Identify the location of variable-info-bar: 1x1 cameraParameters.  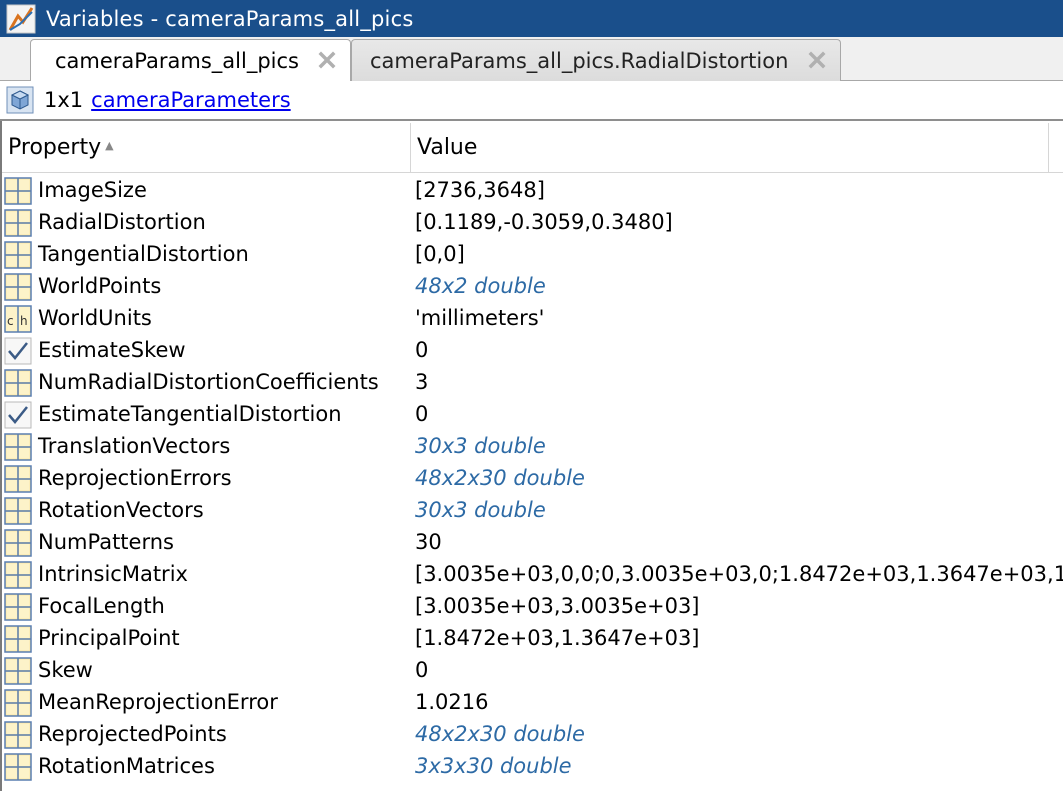
(531, 101).